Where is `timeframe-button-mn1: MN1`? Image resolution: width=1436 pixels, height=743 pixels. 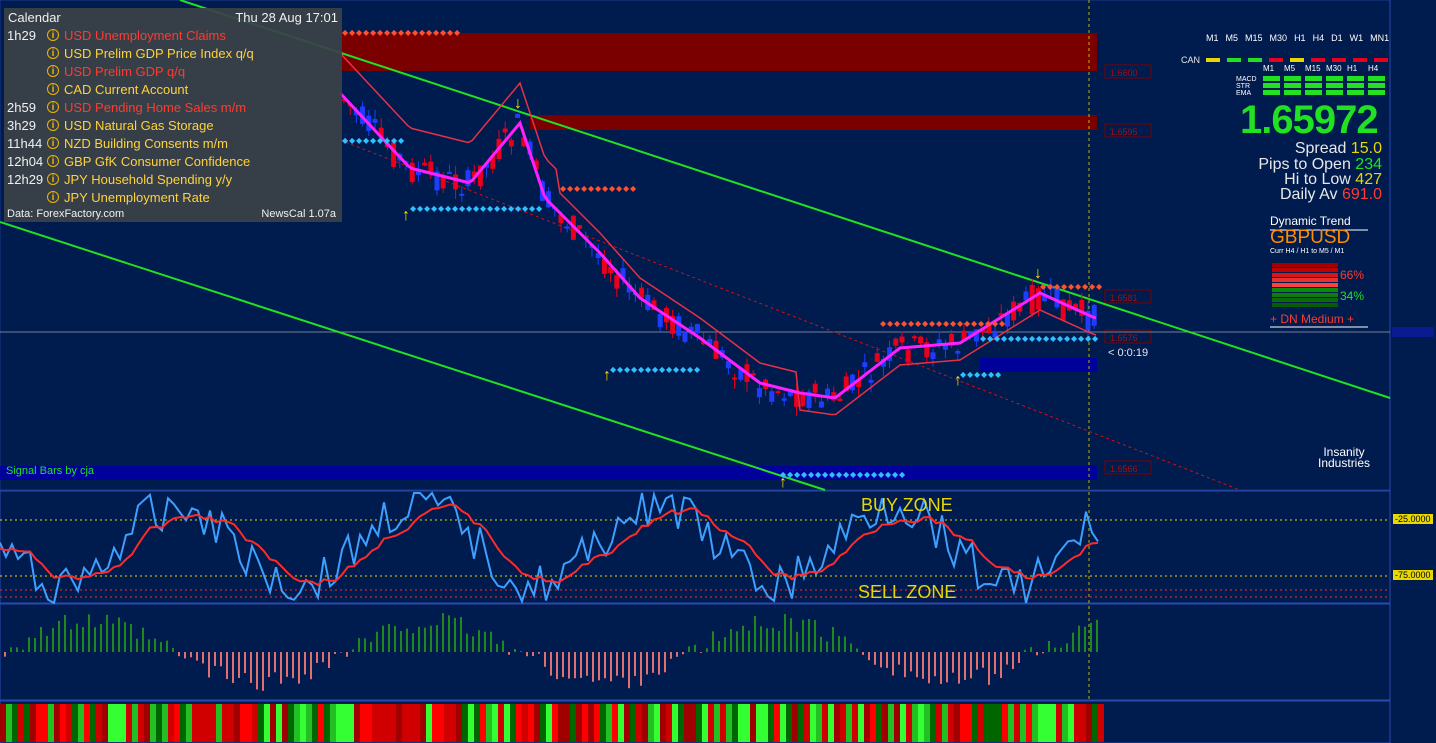 timeframe-button-mn1: MN1 is located at coordinates (1379, 38).